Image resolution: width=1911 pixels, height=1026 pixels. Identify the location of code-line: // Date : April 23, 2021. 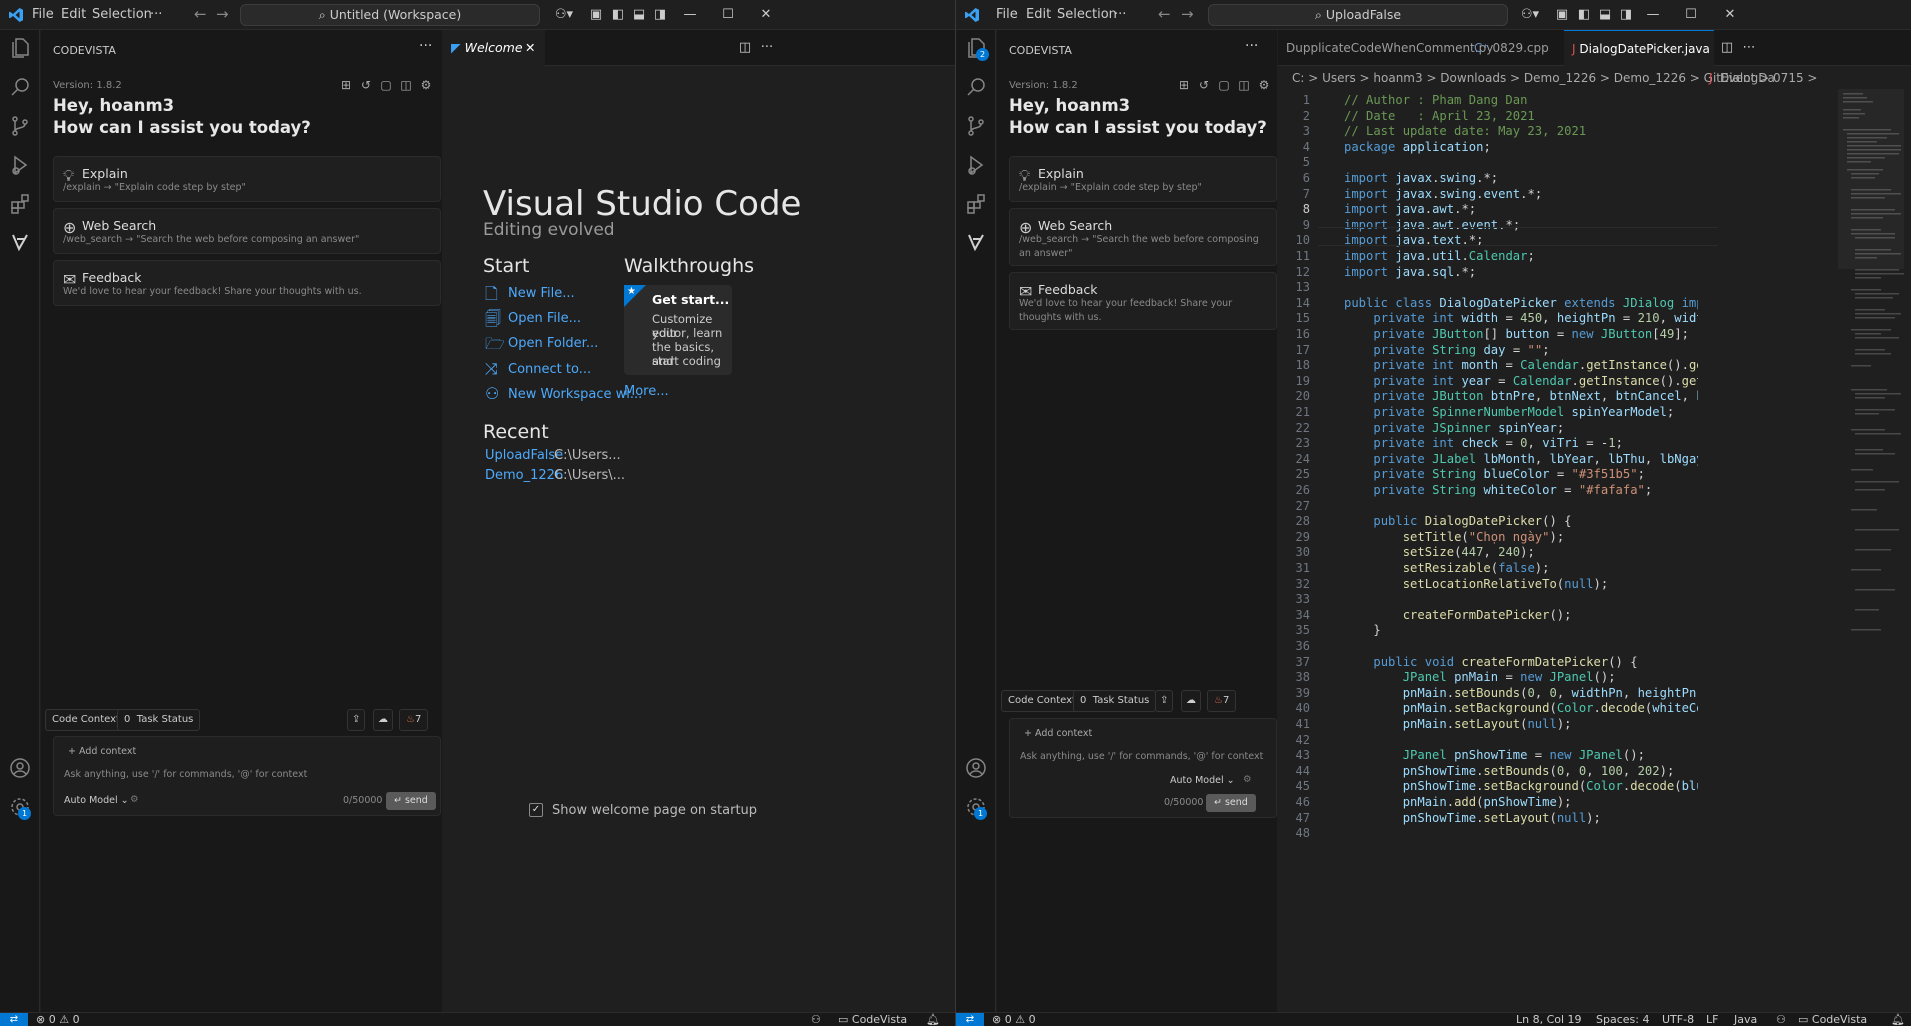
(1439, 117).